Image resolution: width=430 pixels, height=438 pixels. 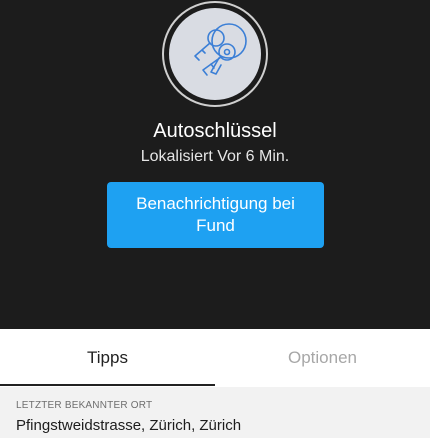 I want to click on item-avatar, so click(x=215, y=54).